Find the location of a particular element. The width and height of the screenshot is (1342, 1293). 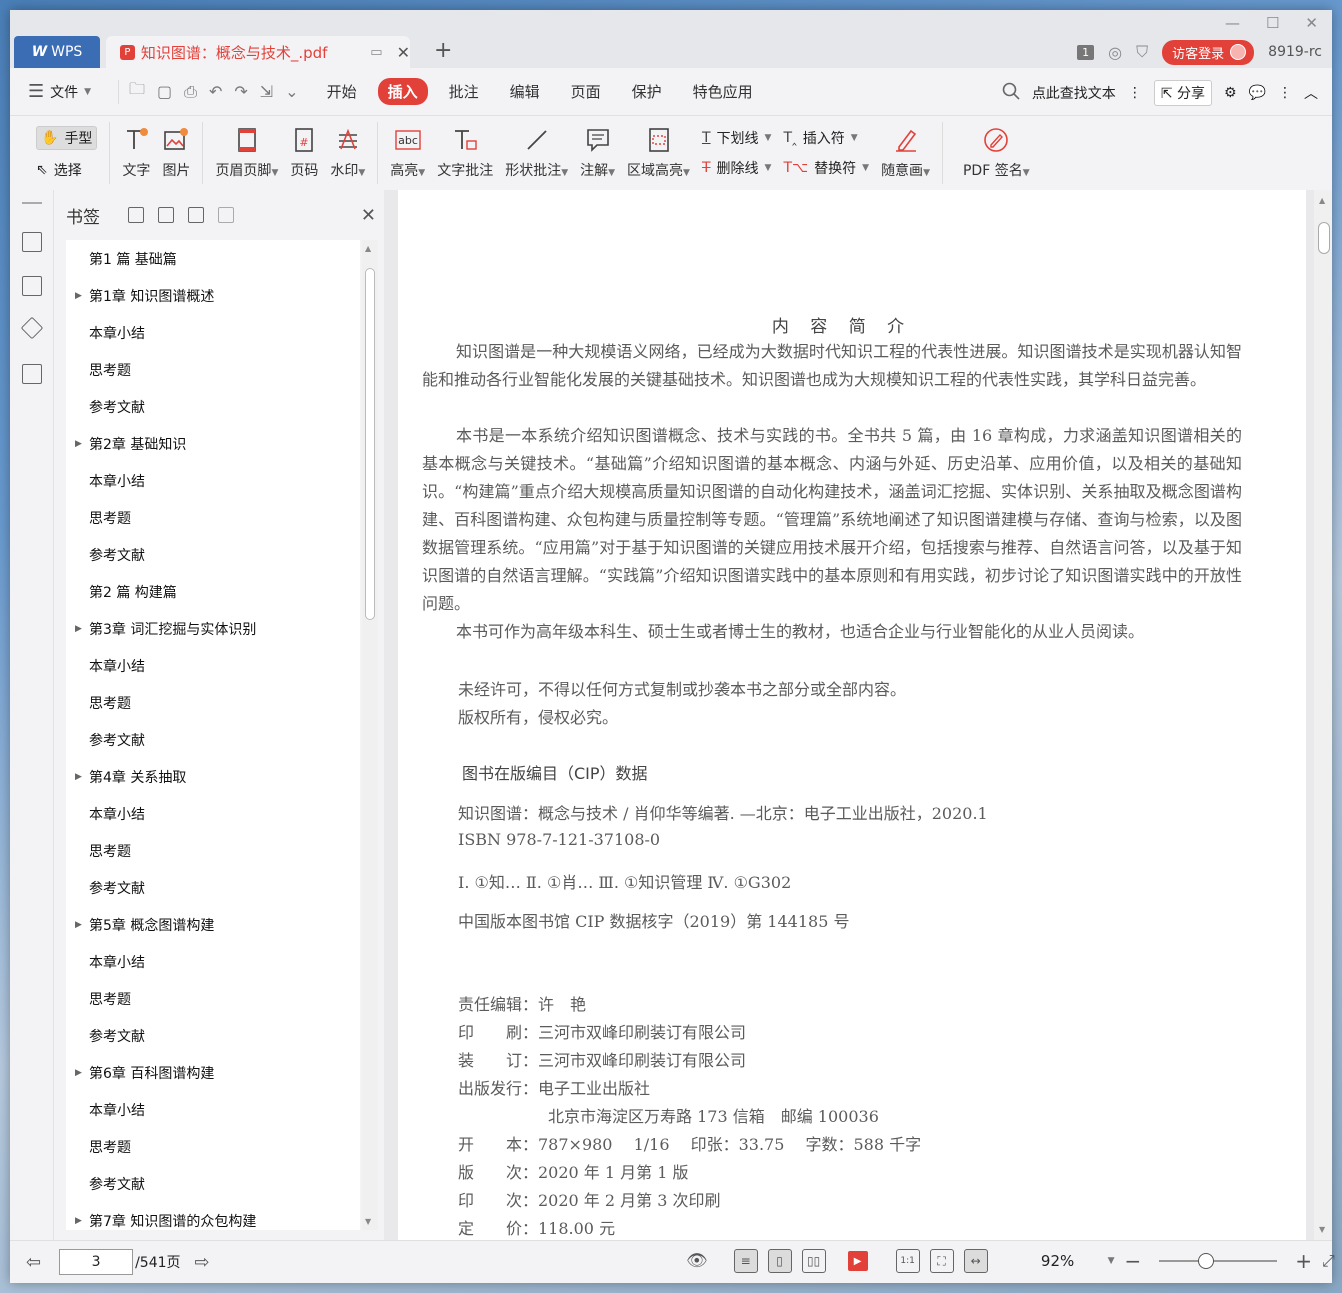

watermark-button: 水印▼ is located at coordinates (347, 153).